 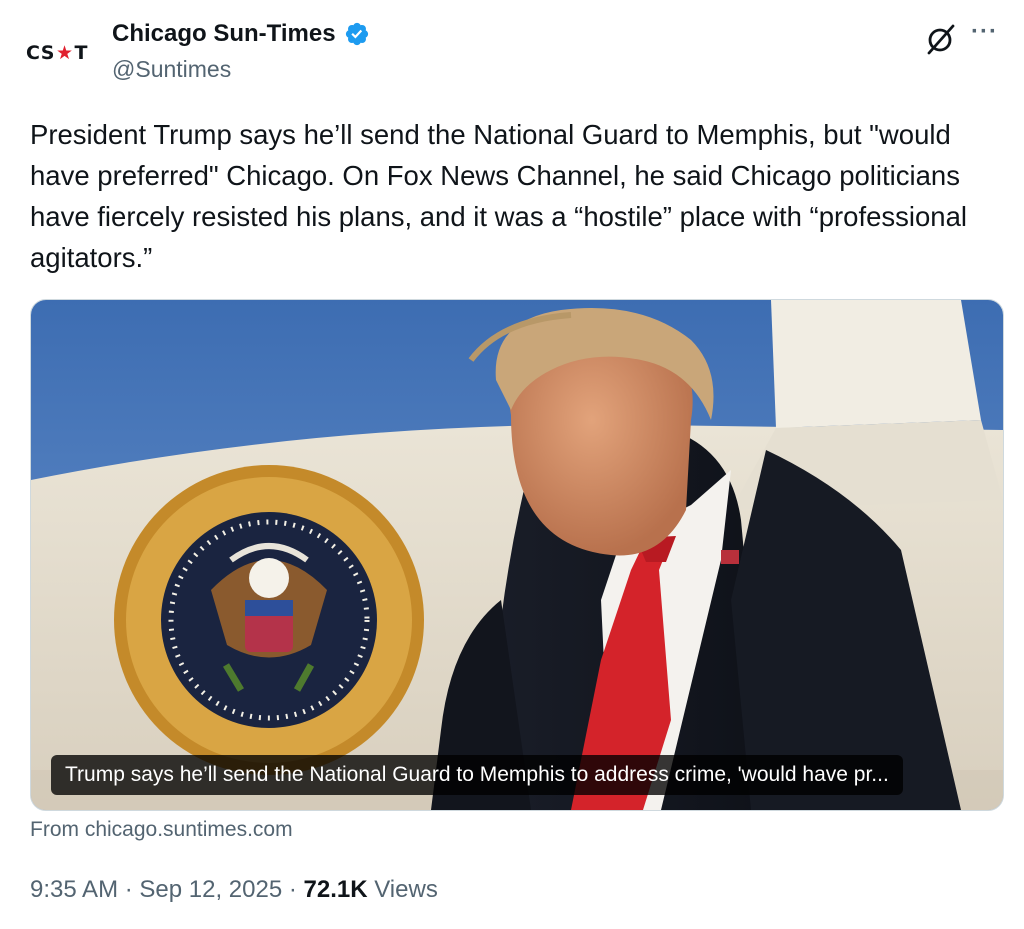 I want to click on card-source: From chicago.suntimes.com, so click(x=161, y=830).